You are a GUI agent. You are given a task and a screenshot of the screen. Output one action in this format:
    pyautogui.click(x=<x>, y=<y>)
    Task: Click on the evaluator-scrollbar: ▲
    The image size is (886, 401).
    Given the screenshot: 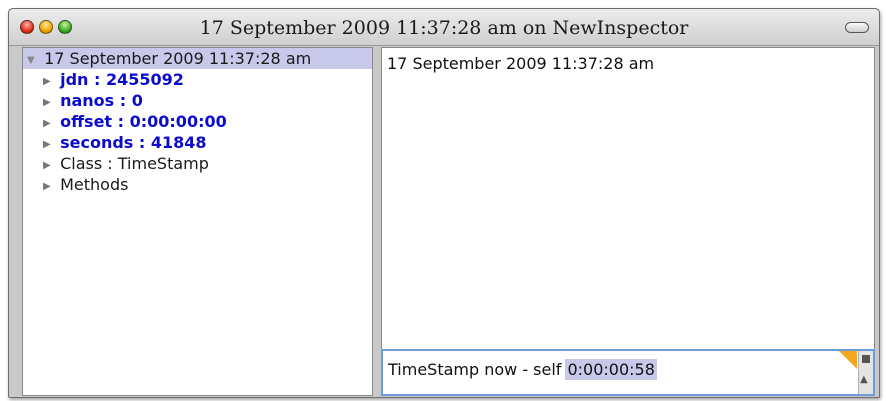 What is the action you would take?
    pyautogui.click(x=865, y=372)
    